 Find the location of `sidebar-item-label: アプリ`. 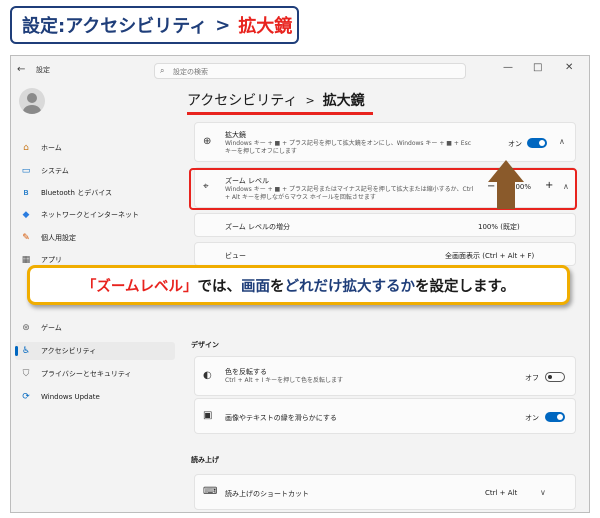

sidebar-item-label: アプリ is located at coordinates (51, 260).